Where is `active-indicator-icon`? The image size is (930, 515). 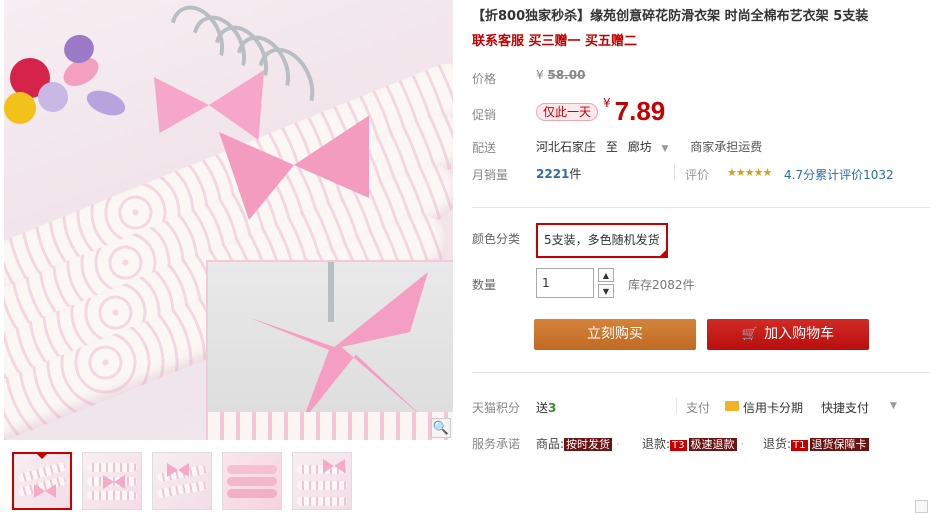 active-indicator-icon is located at coordinates (42, 456).